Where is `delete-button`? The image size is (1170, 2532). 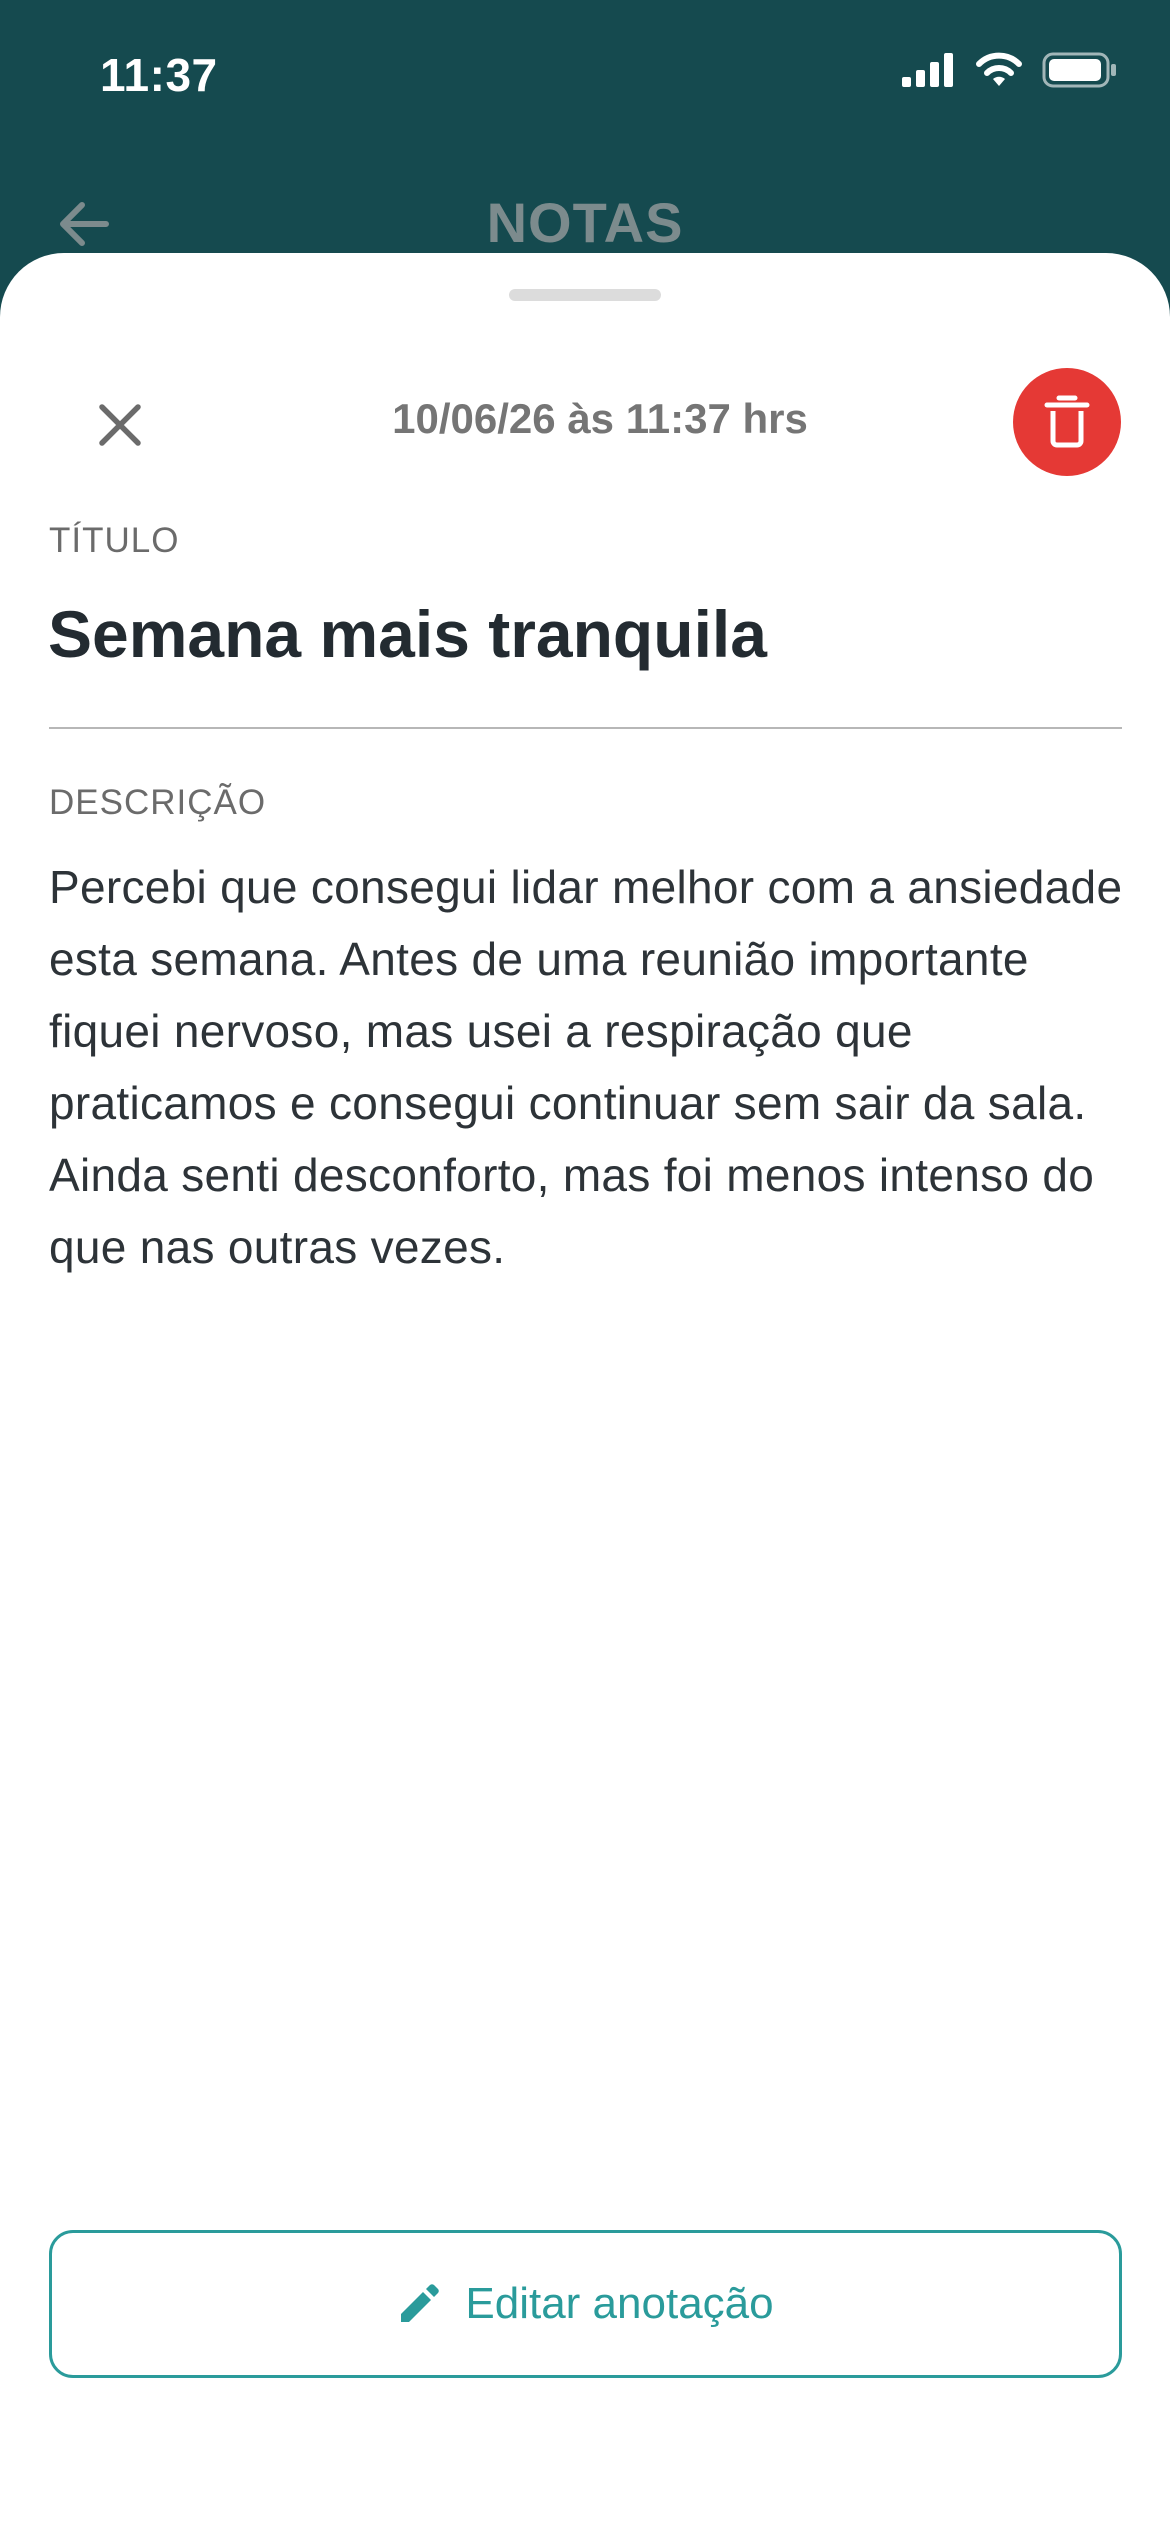 delete-button is located at coordinates (1067, 422).